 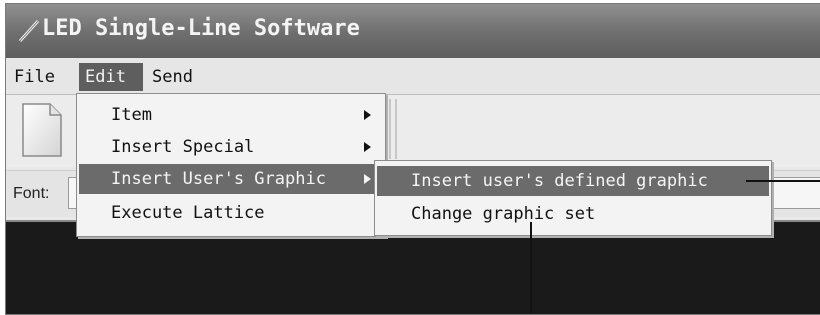 I want to click on window-title: LED Single-Line Software, so click(x=201, y=28).